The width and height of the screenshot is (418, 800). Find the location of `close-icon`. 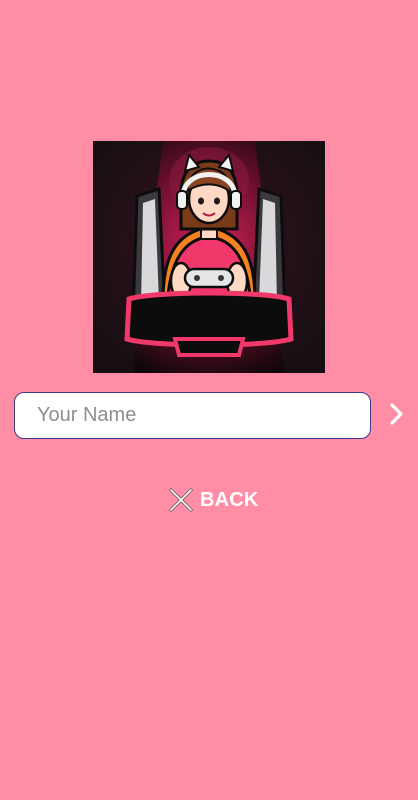

close-icon is located at coordinates (181, 500).